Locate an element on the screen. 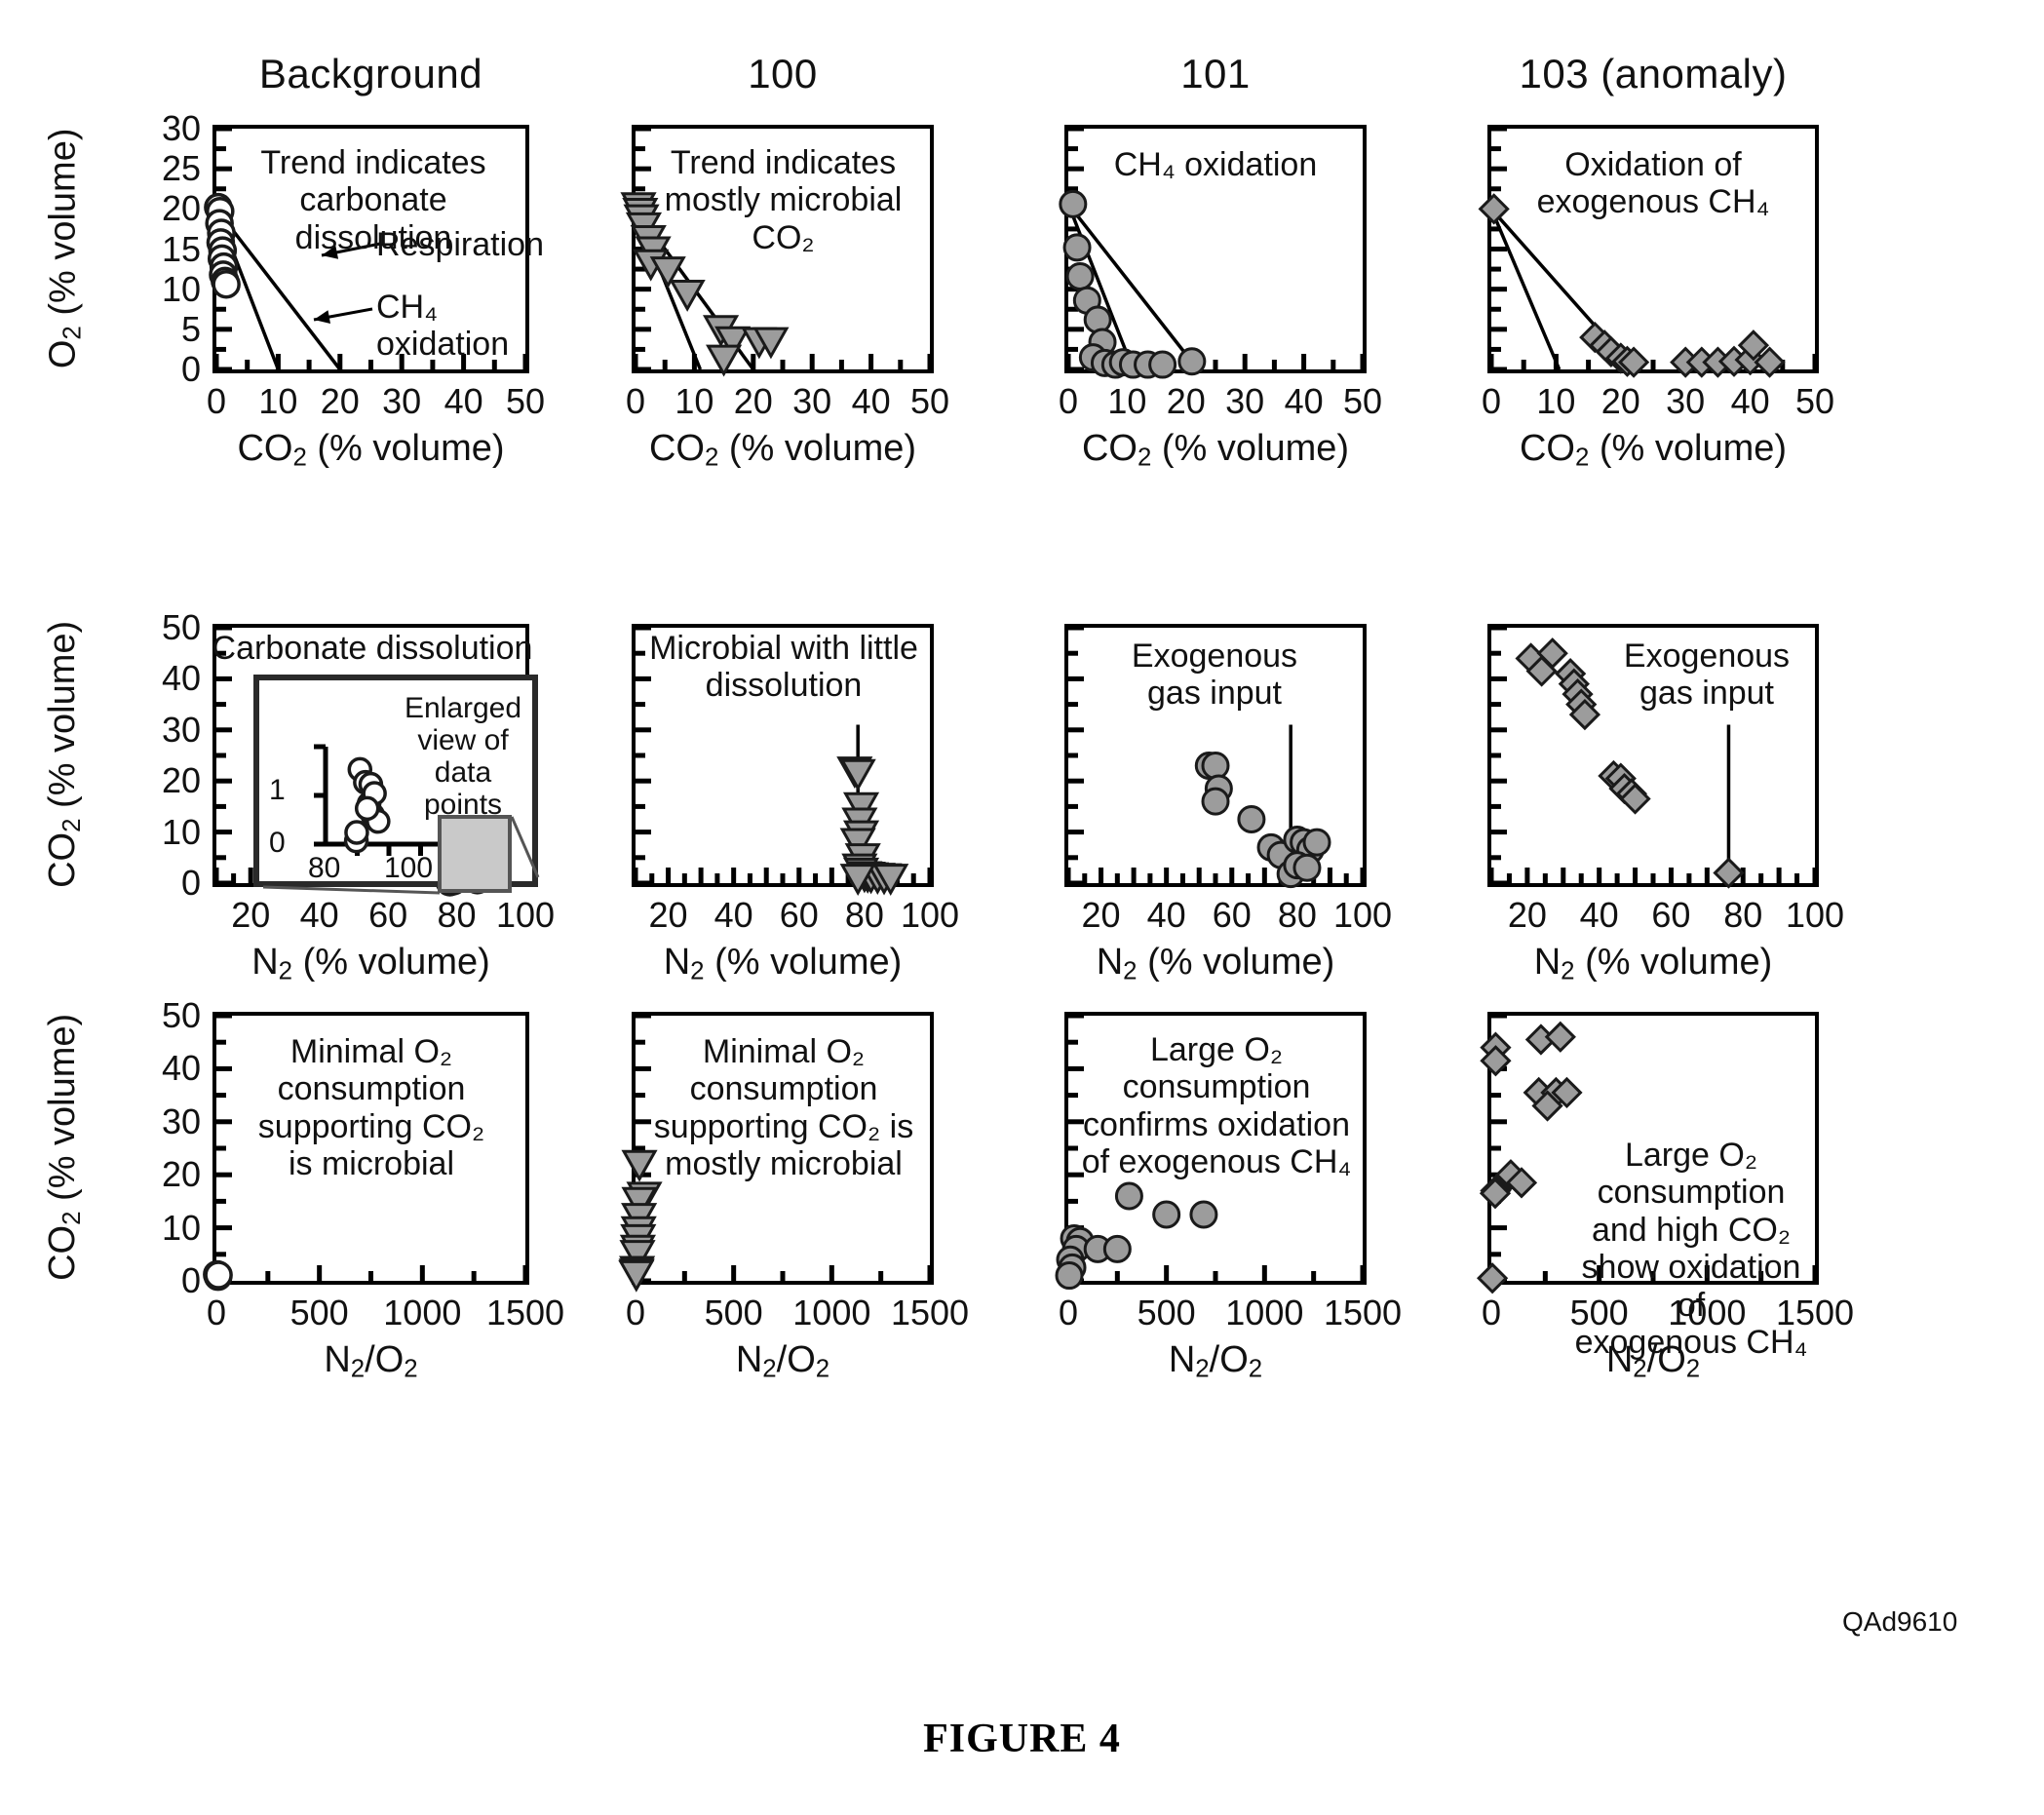 The height and width of the screenshot is (1815, 2044). plot-canvas-r1c1 is located at coordinates (366, 249).